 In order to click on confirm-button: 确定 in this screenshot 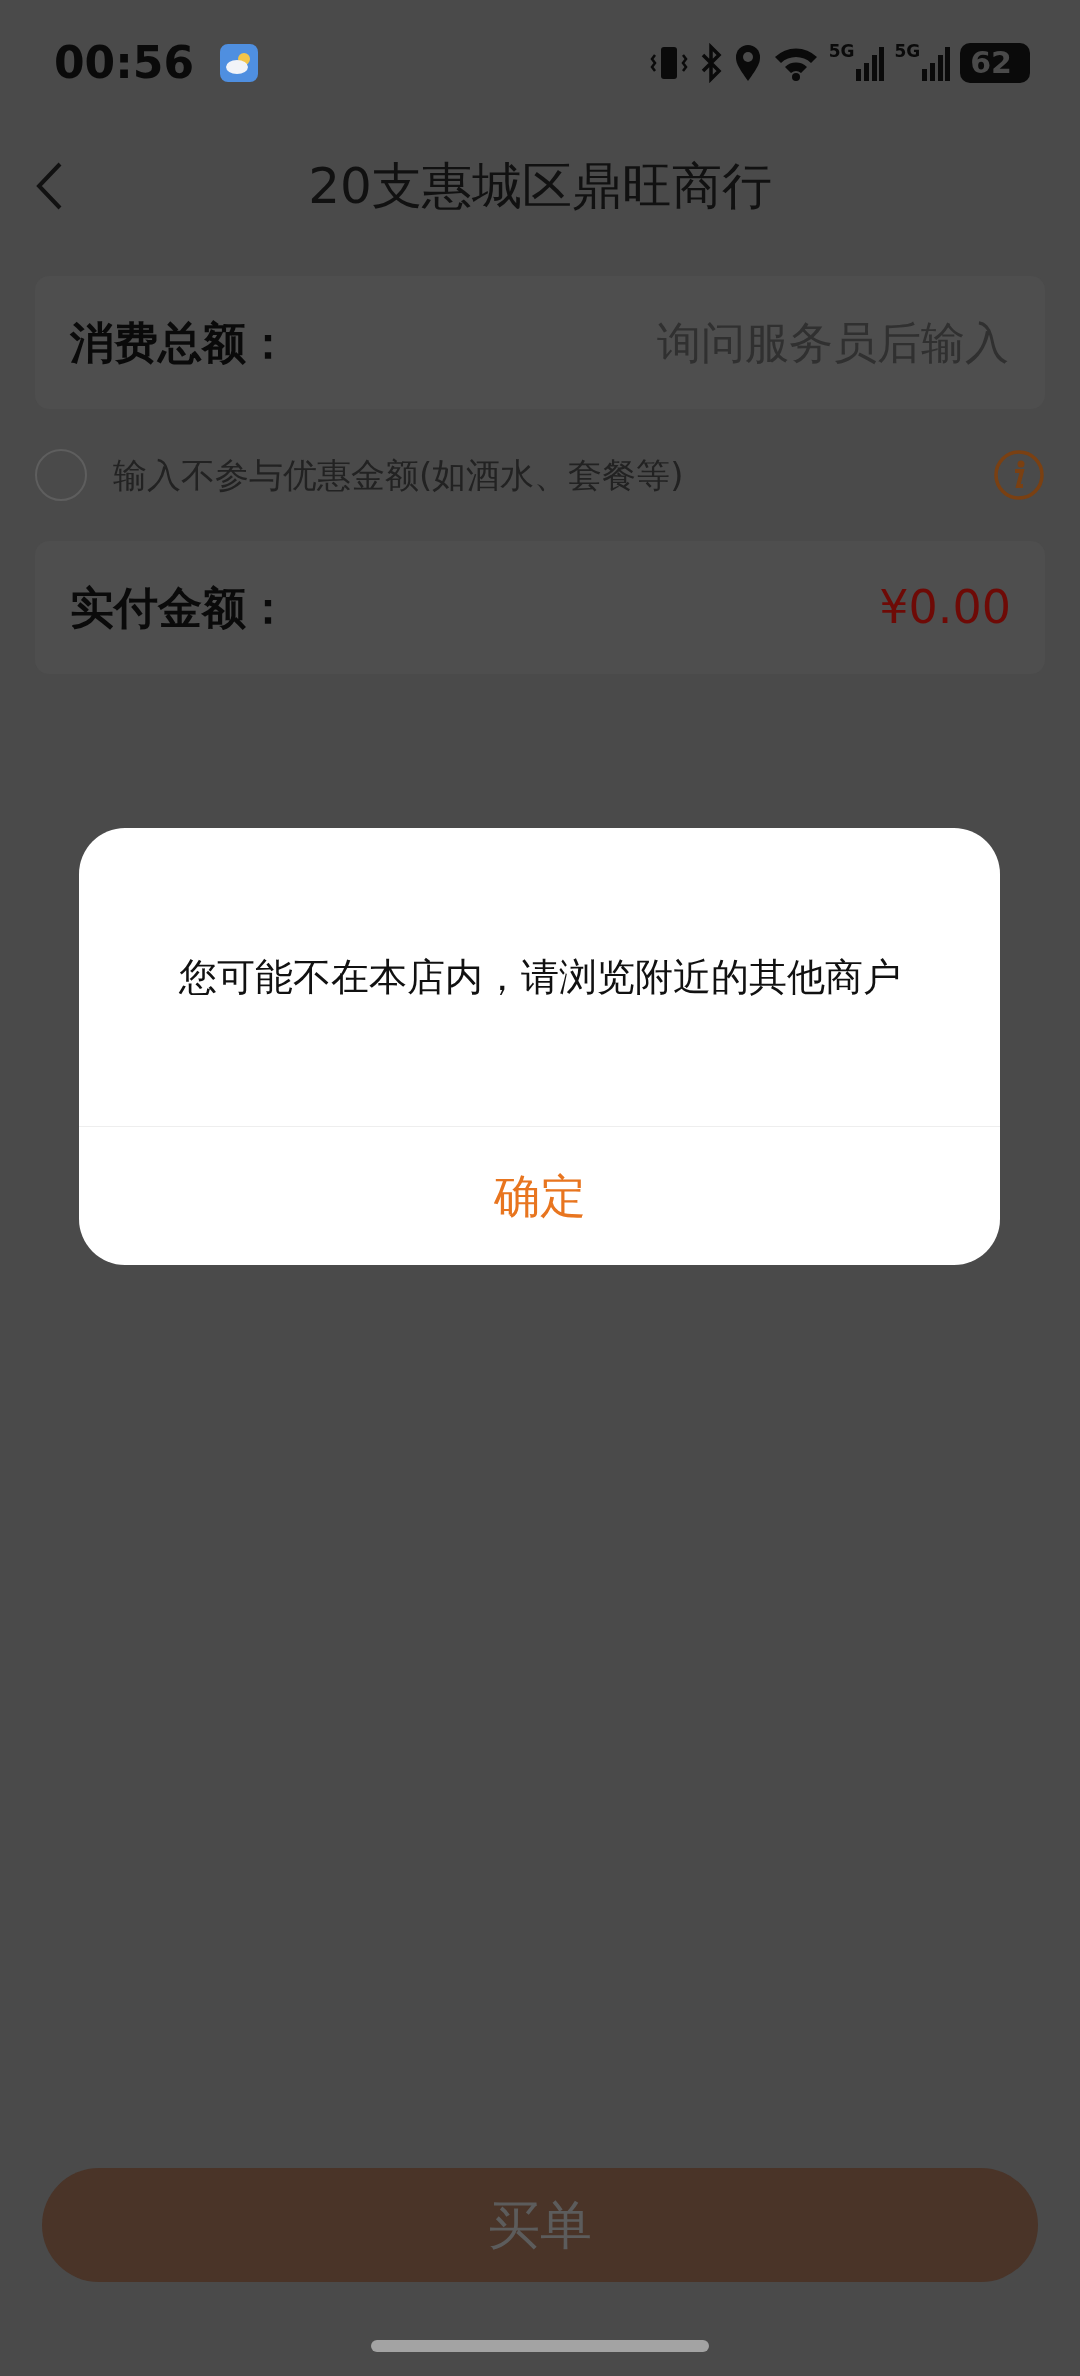, I will do `click(539, 1196)`.